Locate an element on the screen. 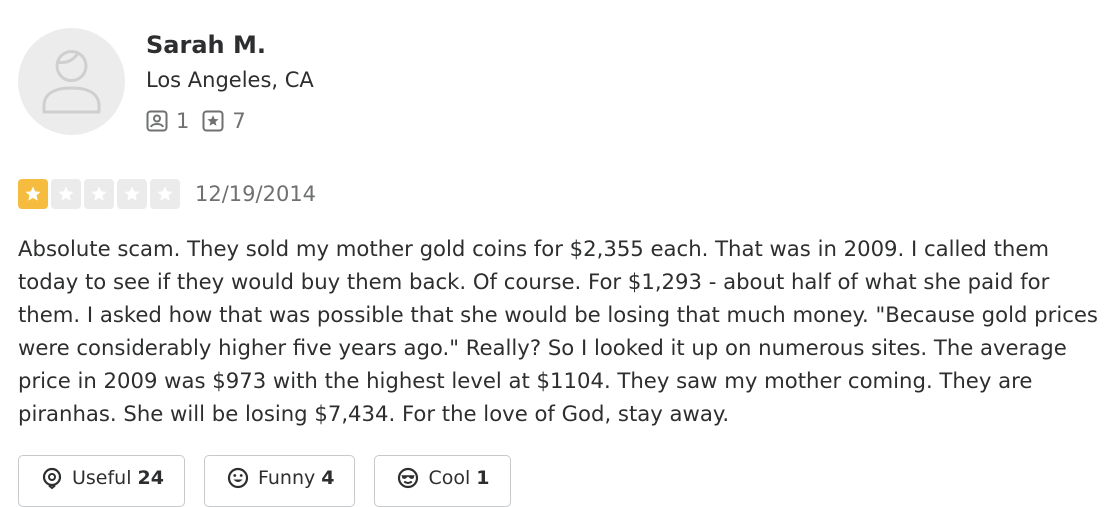 The width and height of the screenshot is (1105, 507). reviewer-stats: 1 7 is located at coordinates (202, 121).